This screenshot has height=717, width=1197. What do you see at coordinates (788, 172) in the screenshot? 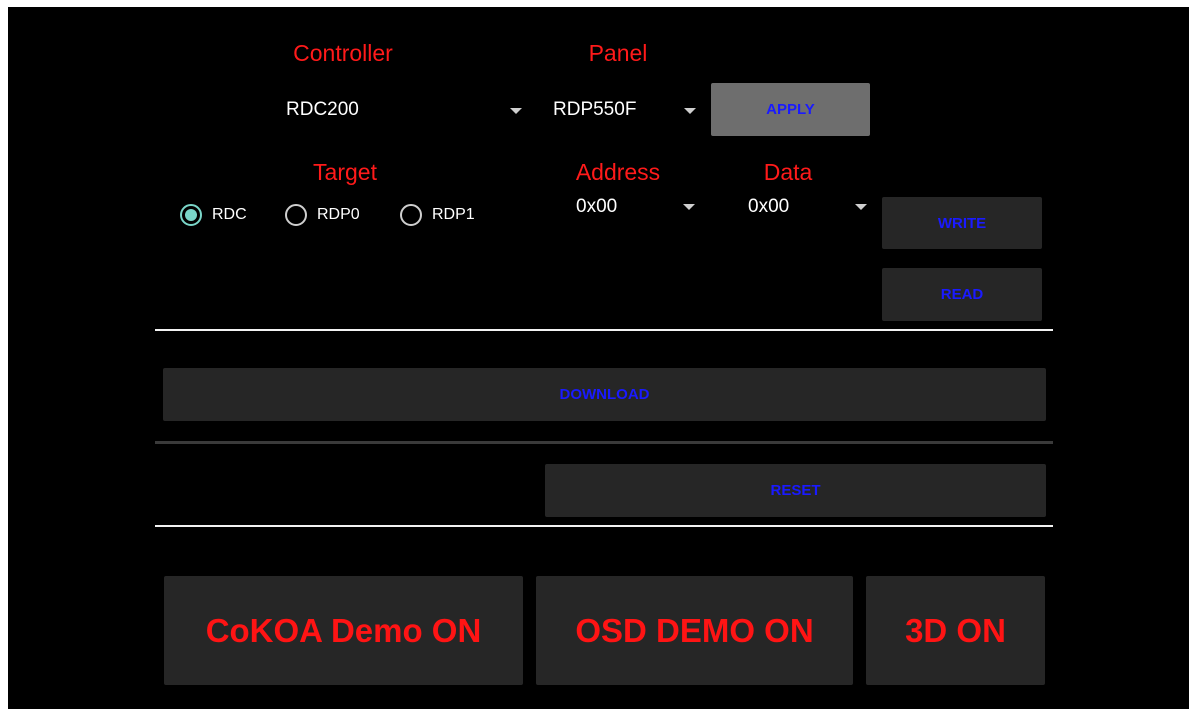
I see `data-label: Data` at bounding box center [788, 172].